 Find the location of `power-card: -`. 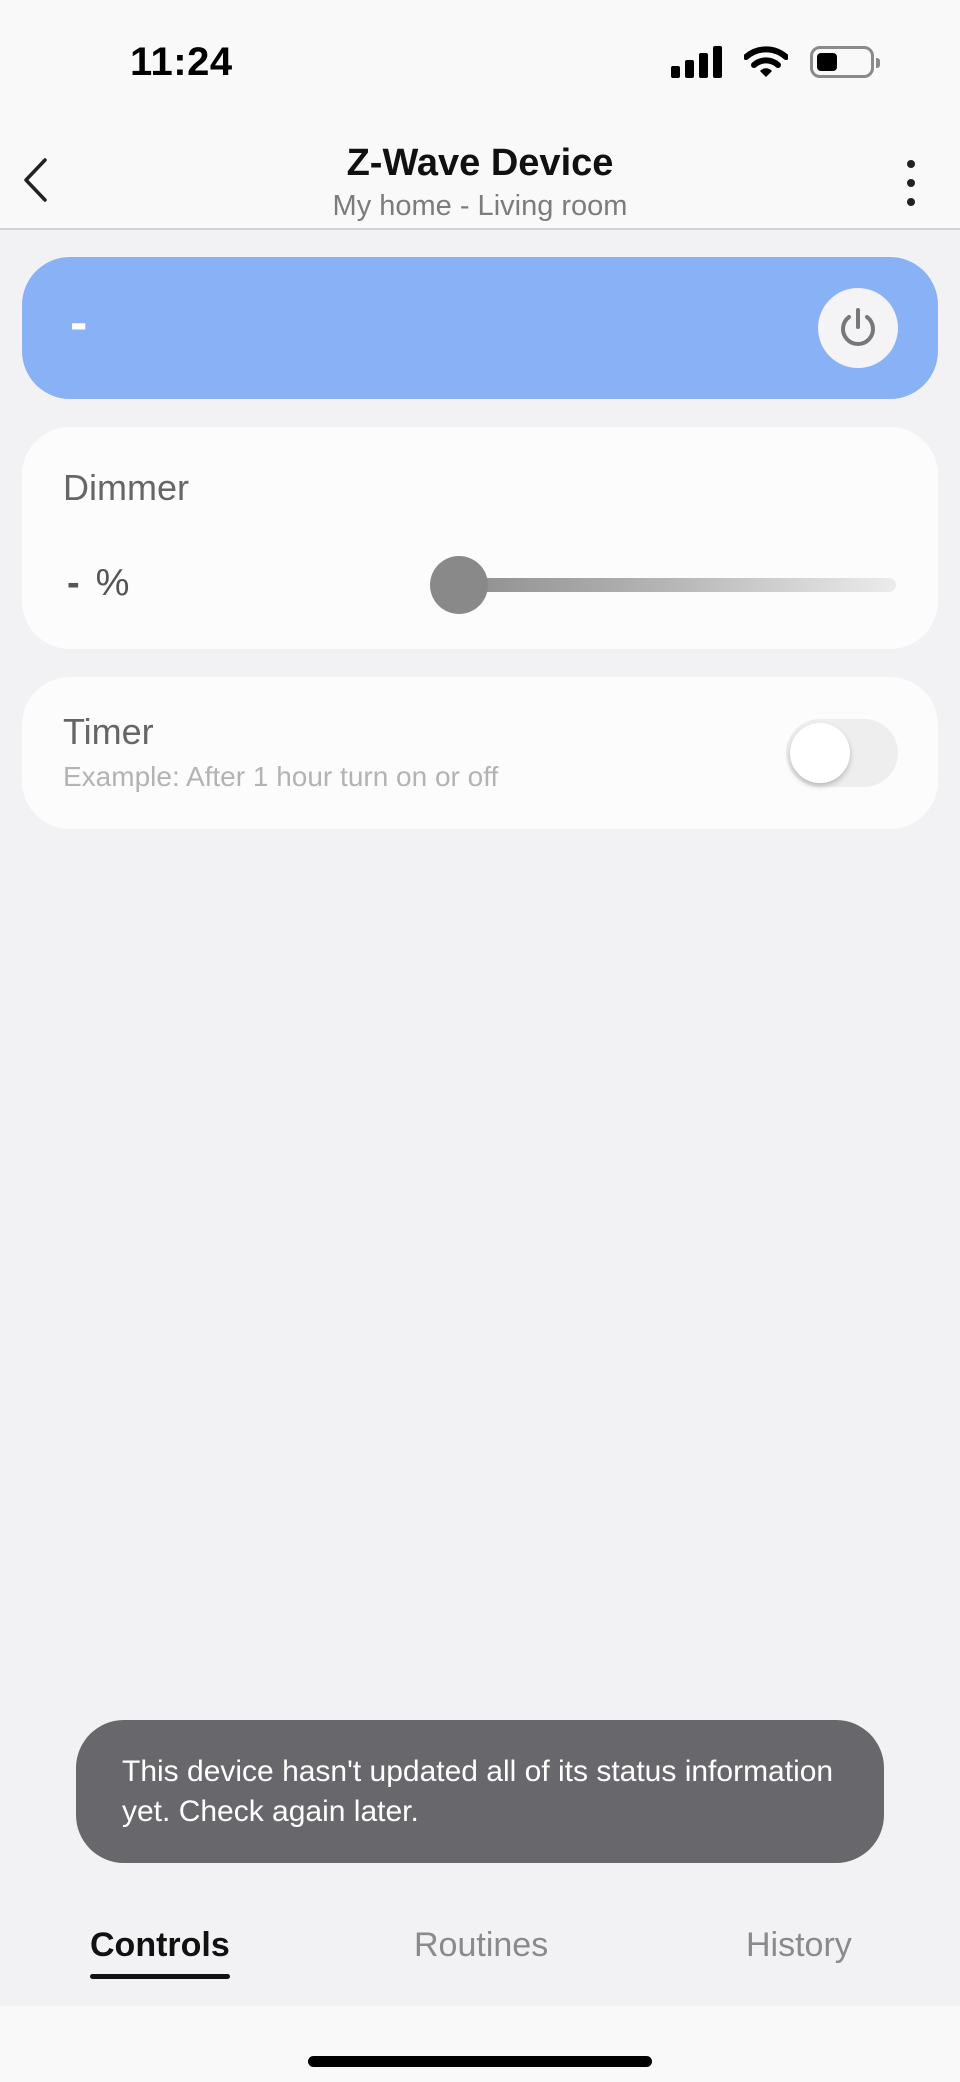

power-card: - is located at coordinates (480, 328).